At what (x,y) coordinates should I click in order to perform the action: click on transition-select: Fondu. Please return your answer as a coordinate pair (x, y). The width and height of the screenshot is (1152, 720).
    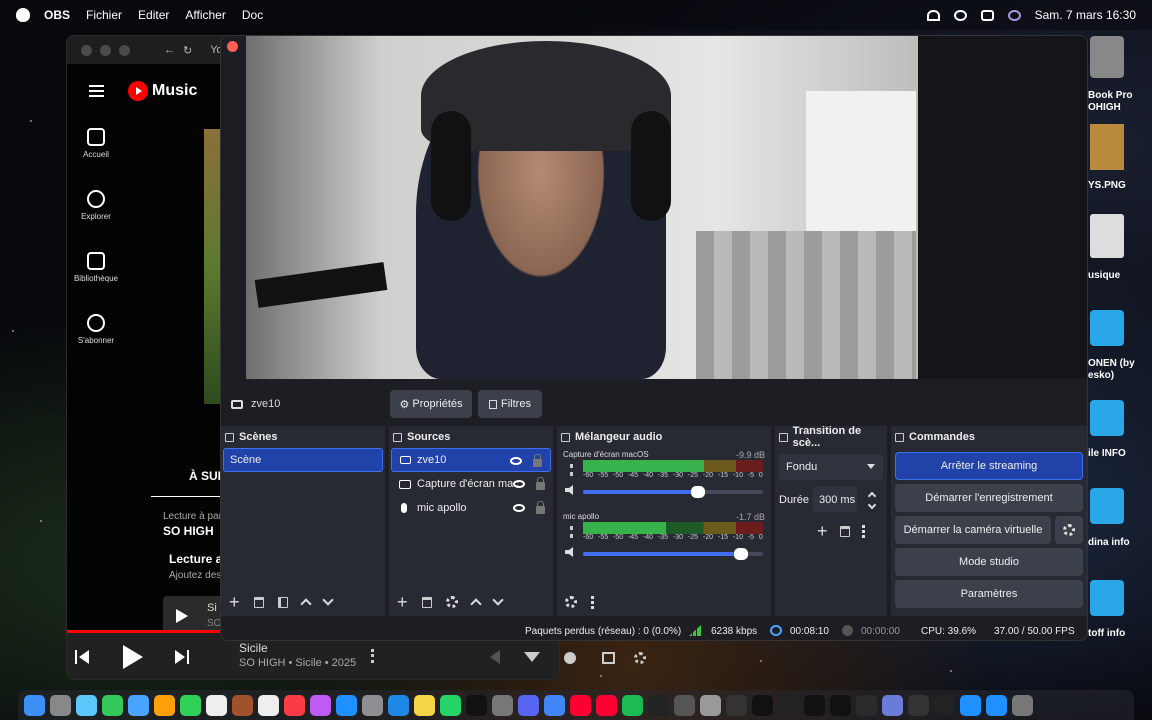
    Looking at the image, I should click on (831, 467).